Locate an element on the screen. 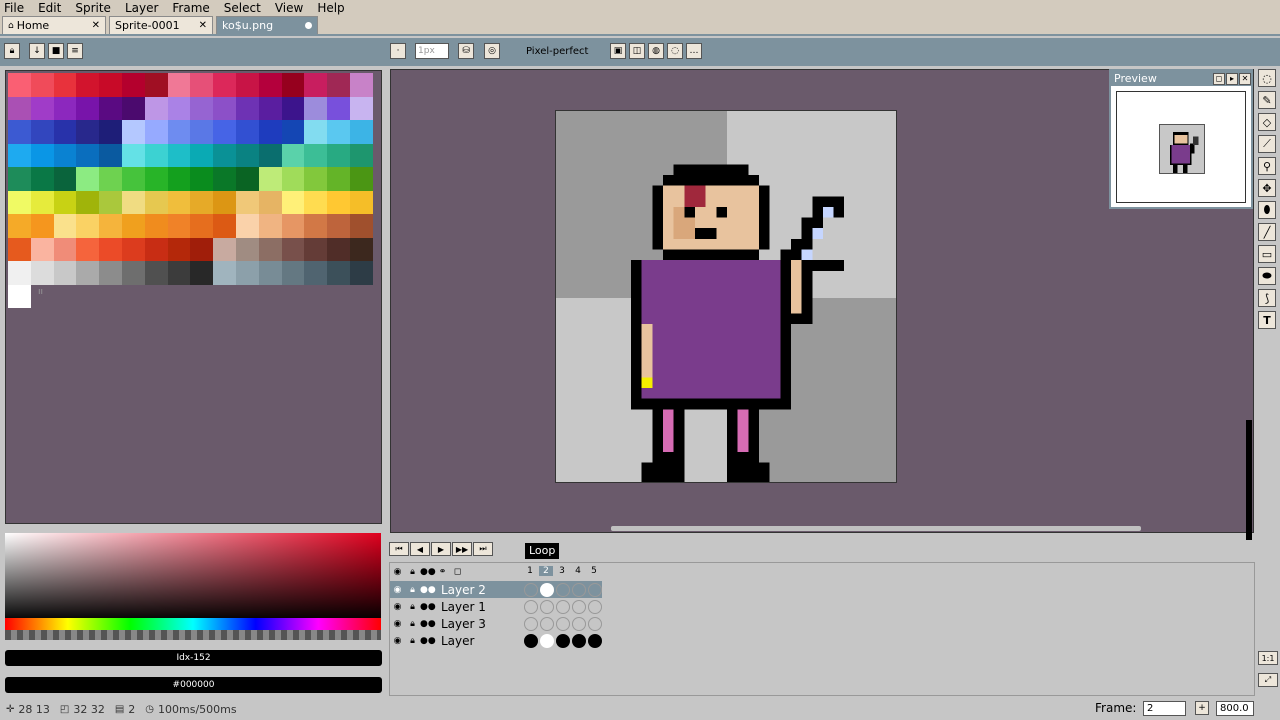 The height and width of the screenshot is (720, 1280). contour-icon: ⟆ is located at coordinates (1267, 298).